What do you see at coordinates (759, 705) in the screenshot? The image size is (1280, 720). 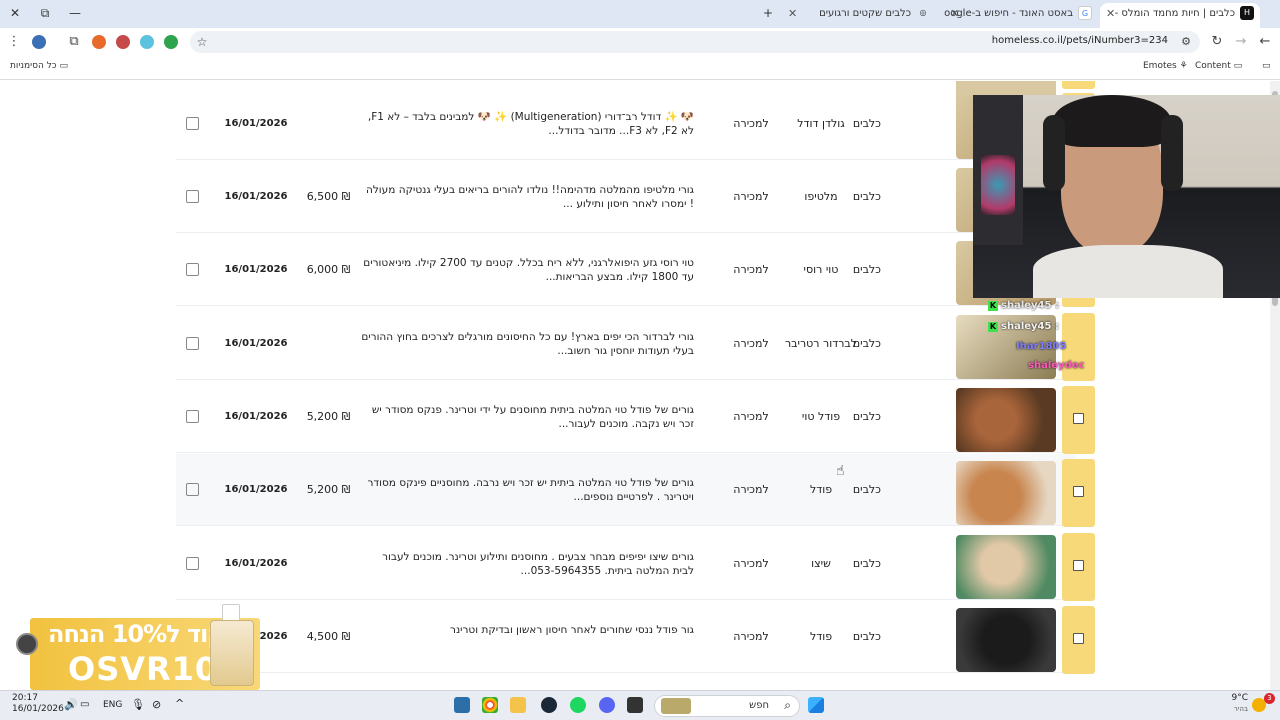 I see `search-placeholder: חפש` at bounding box center [759, 705].